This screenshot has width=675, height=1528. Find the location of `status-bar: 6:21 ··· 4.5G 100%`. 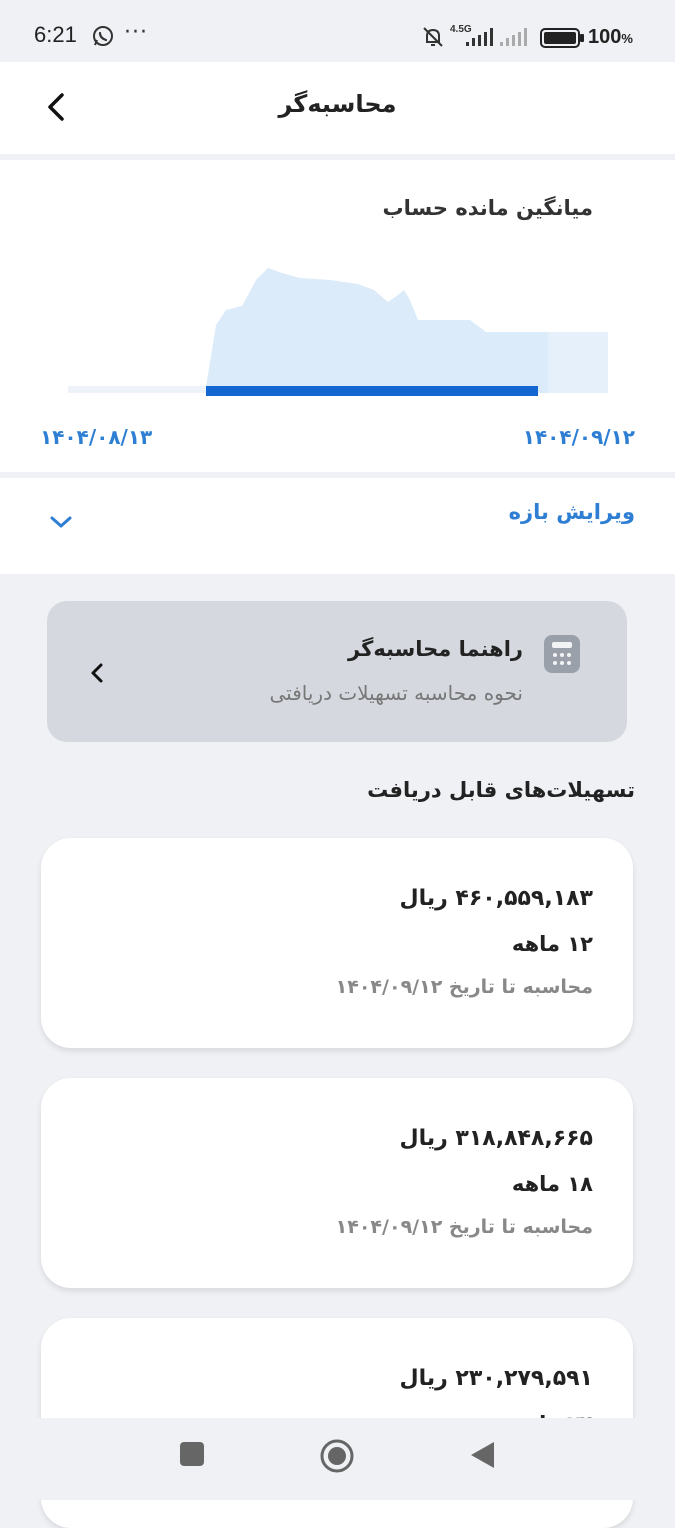

status-bar: 6:21 ··· 4.5G 100% is located at coordinates (337, 31).